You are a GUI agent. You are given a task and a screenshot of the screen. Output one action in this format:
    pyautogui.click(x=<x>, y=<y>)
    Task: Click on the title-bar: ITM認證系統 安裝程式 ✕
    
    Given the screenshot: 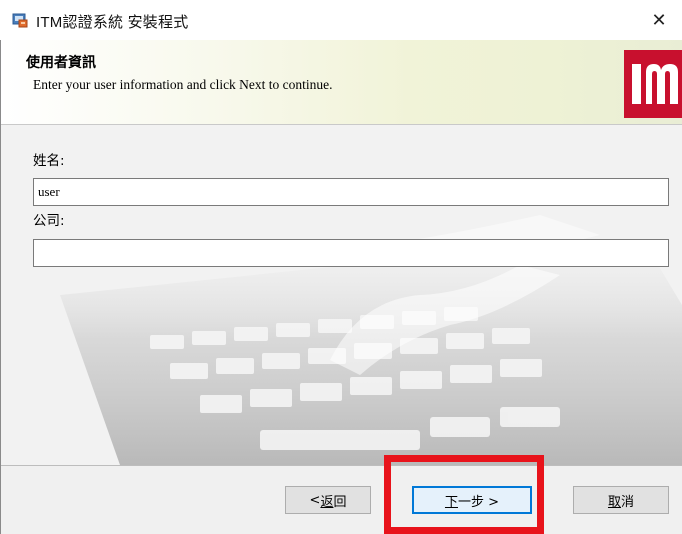 What is the action you would take?
    pyautogui.click(x=341, y=20)
    